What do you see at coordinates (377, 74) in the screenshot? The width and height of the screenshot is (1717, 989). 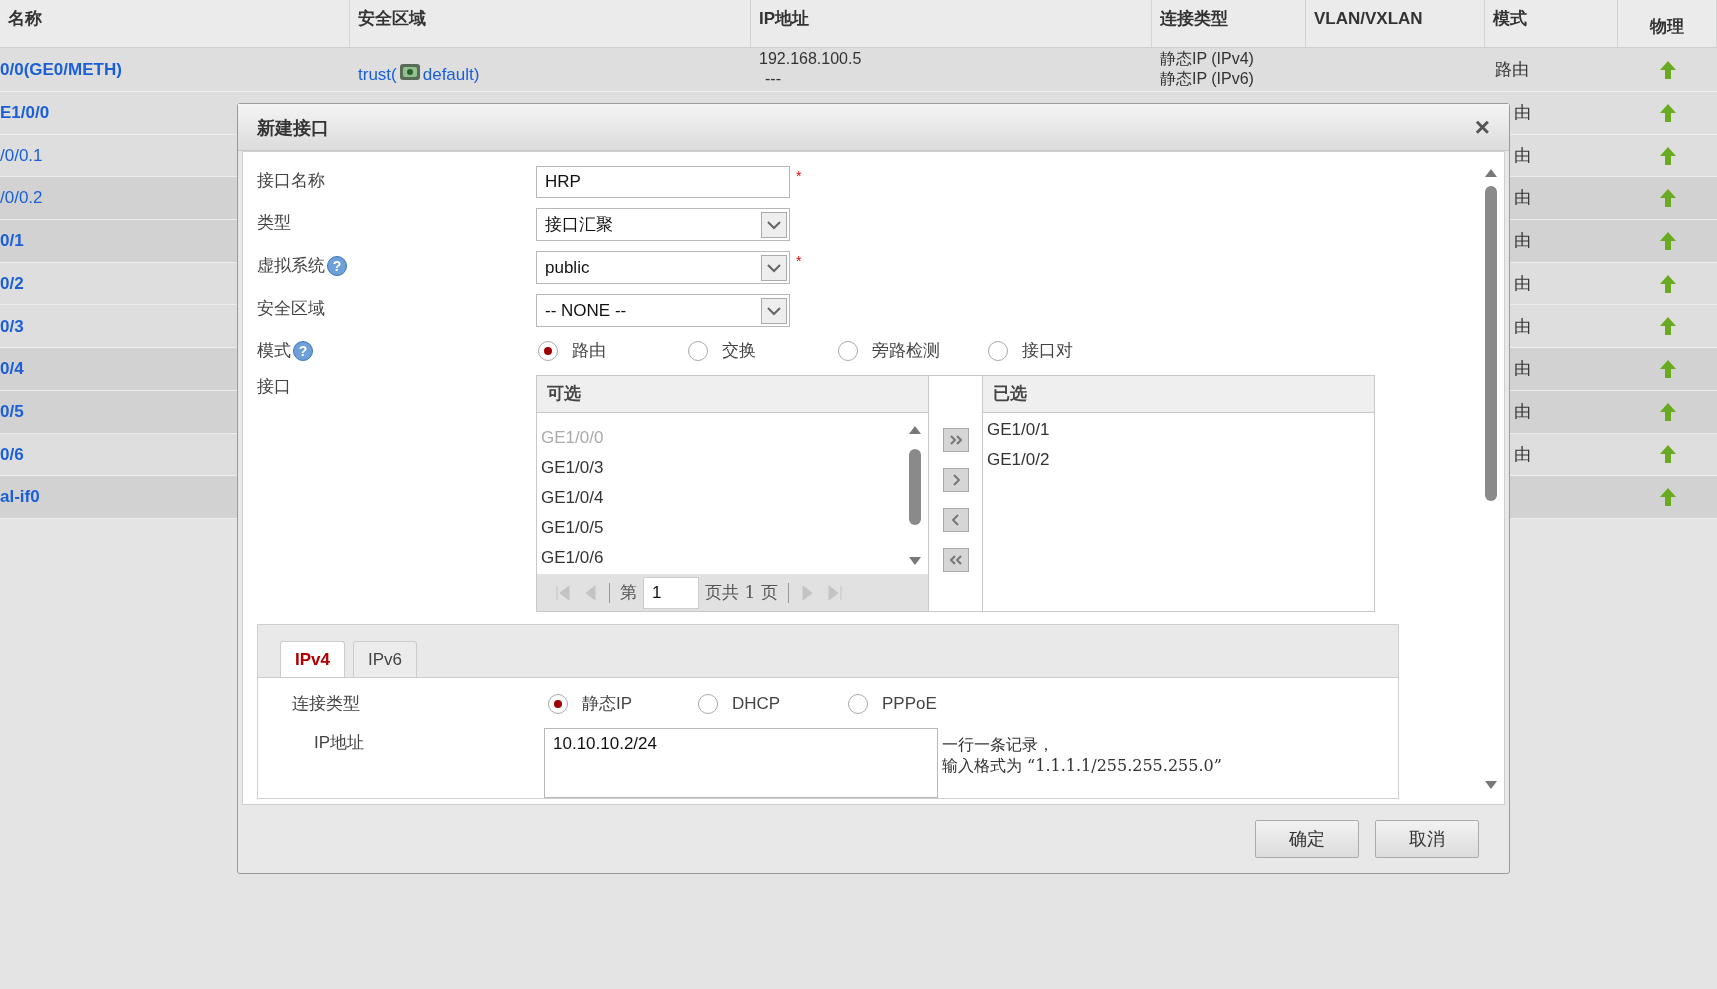 I see `zone-text: trust(` at bounding box center [377, 74].